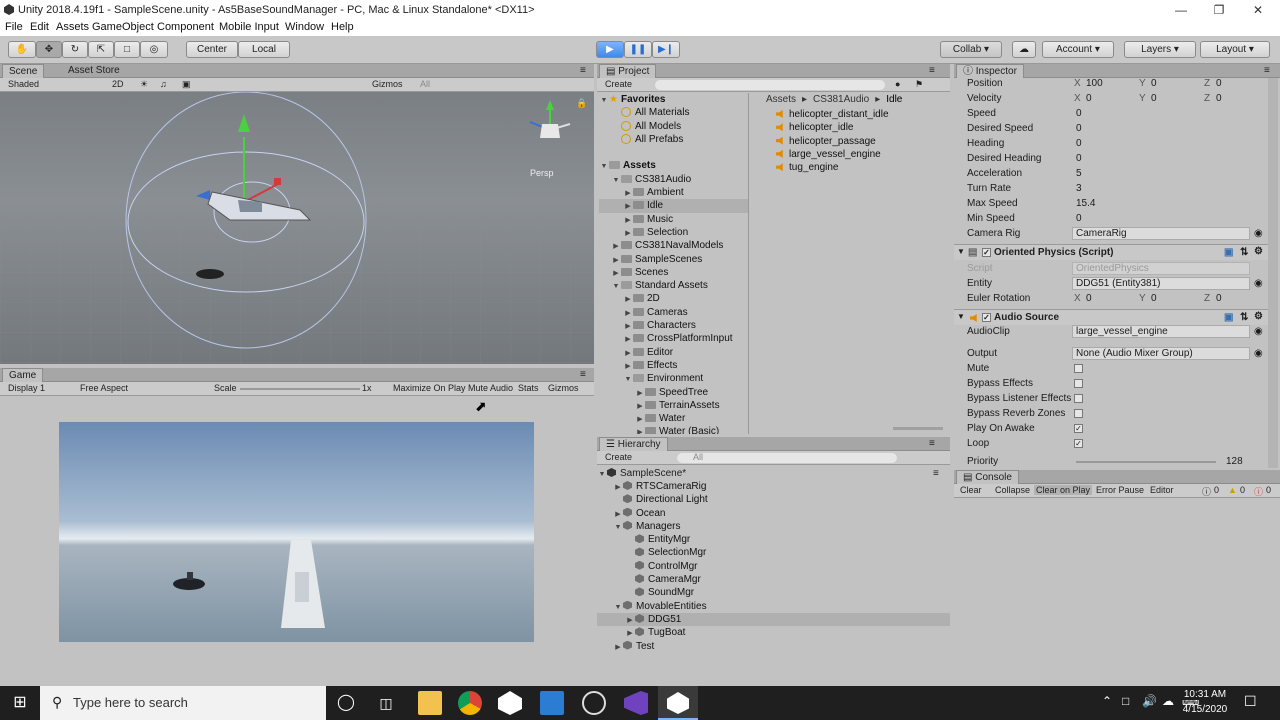 The image size is (1280, 720). I want to click on maximize-button: ❐, so click(1219, 10).